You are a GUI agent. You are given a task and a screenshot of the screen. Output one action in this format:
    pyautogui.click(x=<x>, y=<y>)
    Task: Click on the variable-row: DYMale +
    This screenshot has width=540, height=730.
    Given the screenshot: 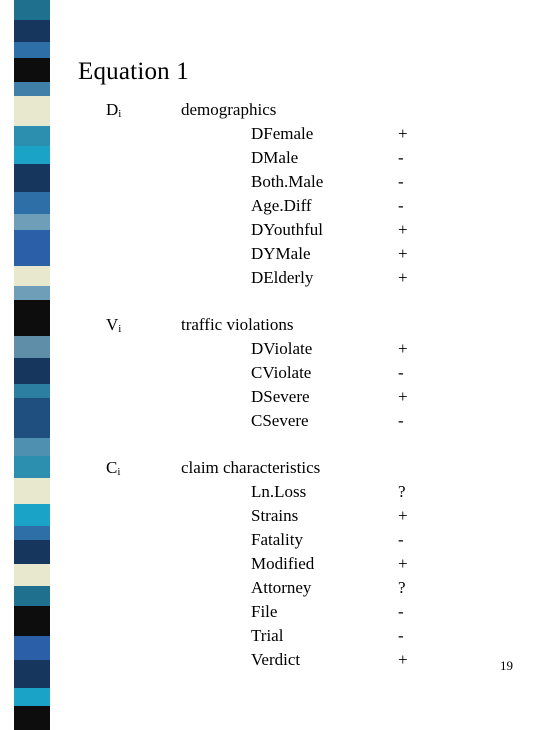 What is the action you would take?
    pyautogui.click(x=288, y=256)
    